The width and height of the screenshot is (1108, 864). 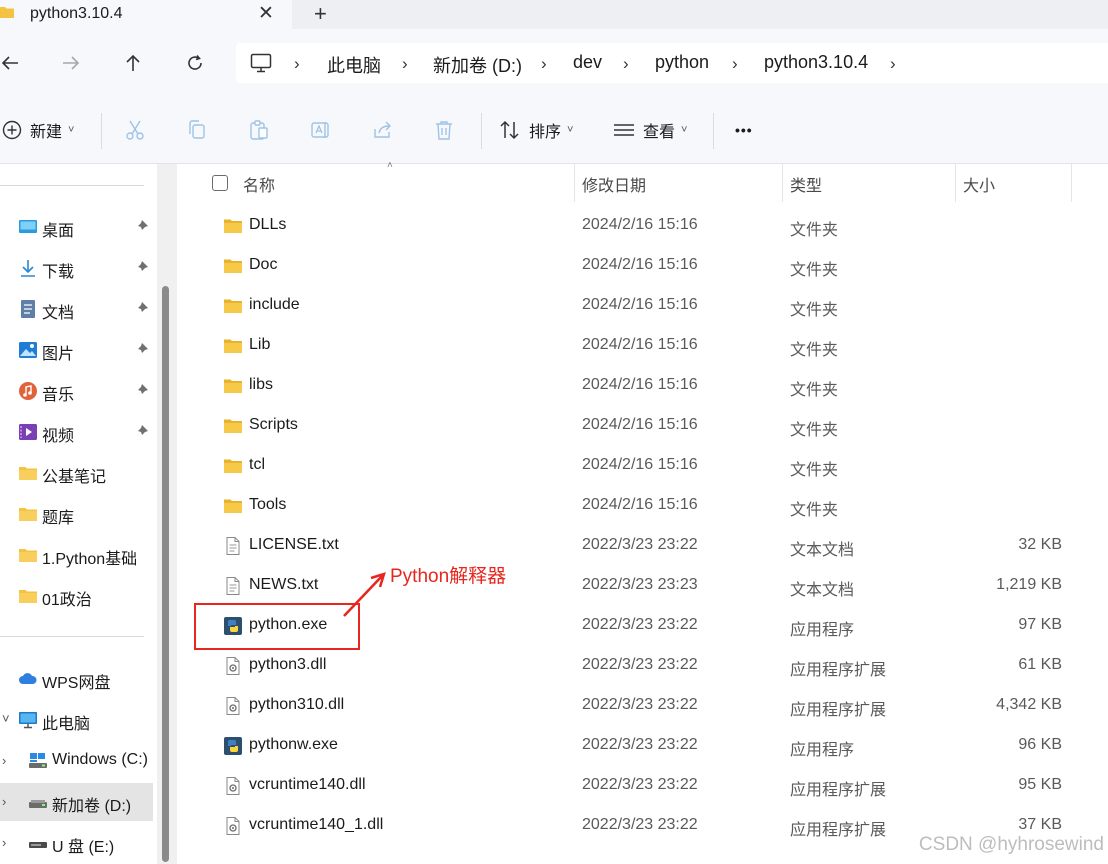 What do you see at coordinates (643, 466) in the screenshot?
I see `file-row: tcl 2024/2/16 15:16 文件夹` at bounding box center [643, 466].